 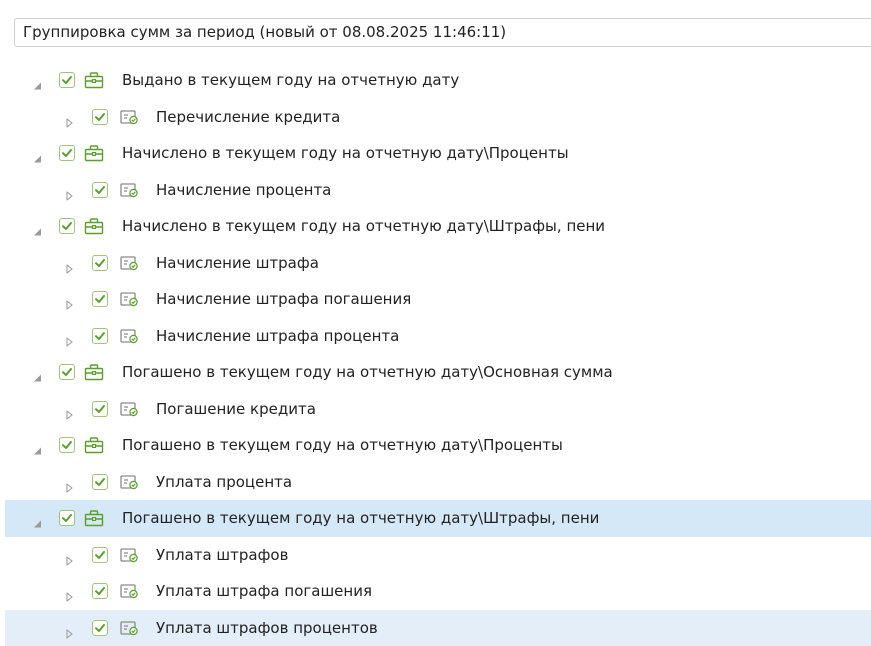 What do you see at coordinates (435, 409) in the screenshot?
I see `tree-item-row: Погашение кредита` at bounding box center [435, 409].